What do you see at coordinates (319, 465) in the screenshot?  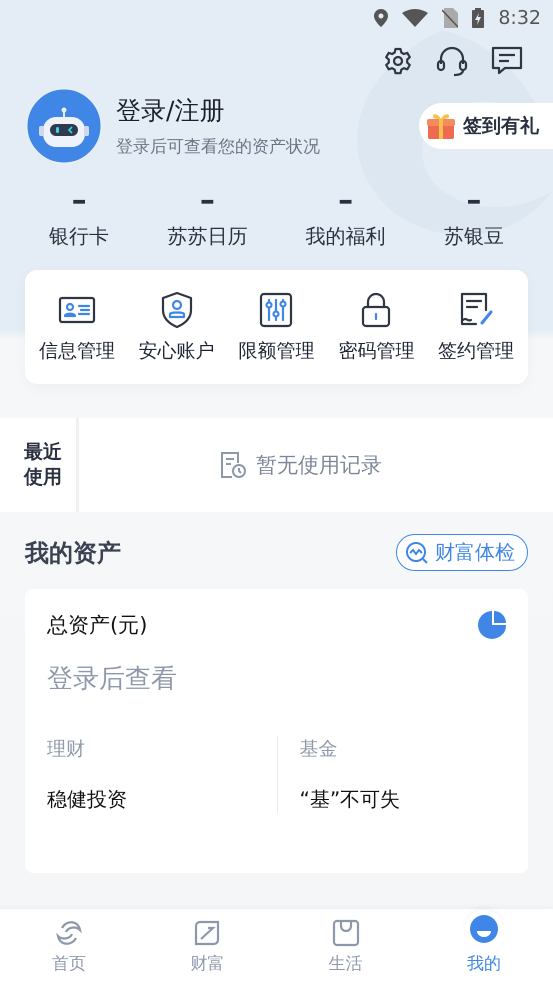 I see `empty-record-text: 暂无使用记录` at bounding box center [319, 465].